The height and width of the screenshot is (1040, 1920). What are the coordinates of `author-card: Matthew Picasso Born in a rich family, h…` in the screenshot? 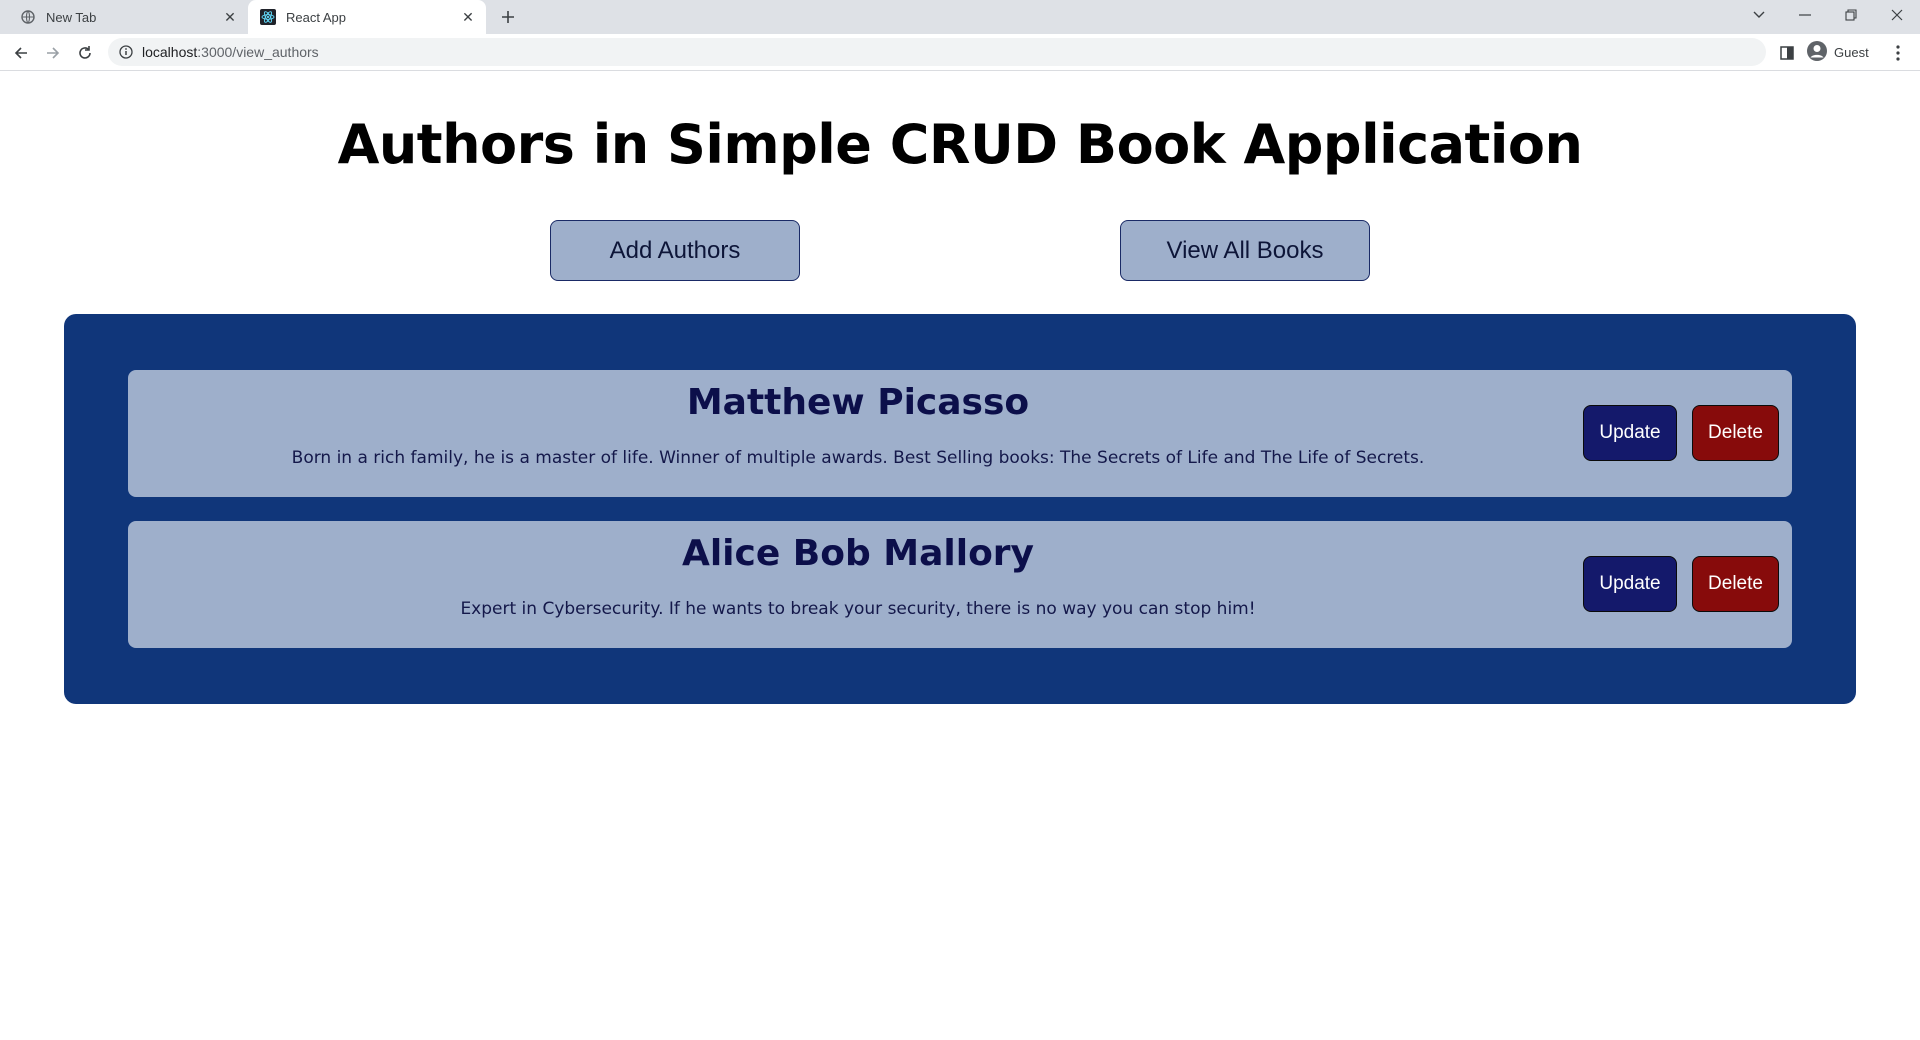 It's located at (960, 433).